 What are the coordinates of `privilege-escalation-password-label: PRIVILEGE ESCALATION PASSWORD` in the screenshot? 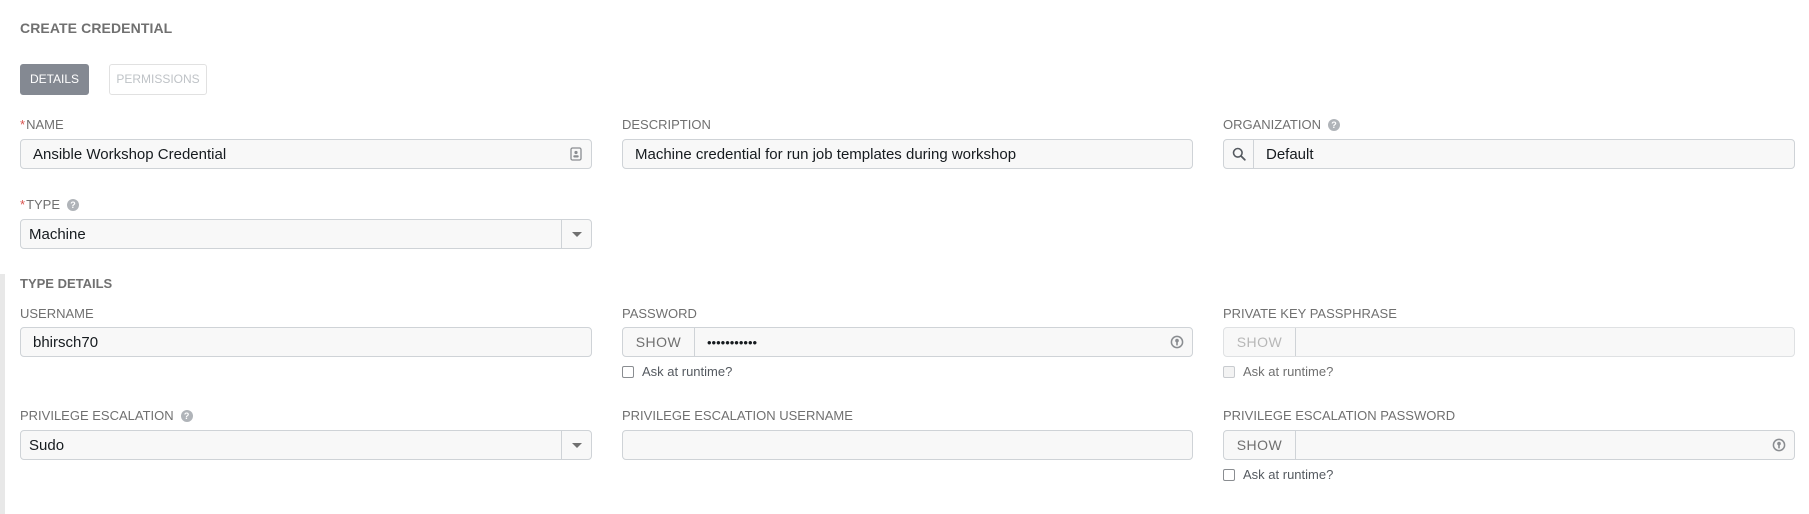 It's located at (1339, 415).